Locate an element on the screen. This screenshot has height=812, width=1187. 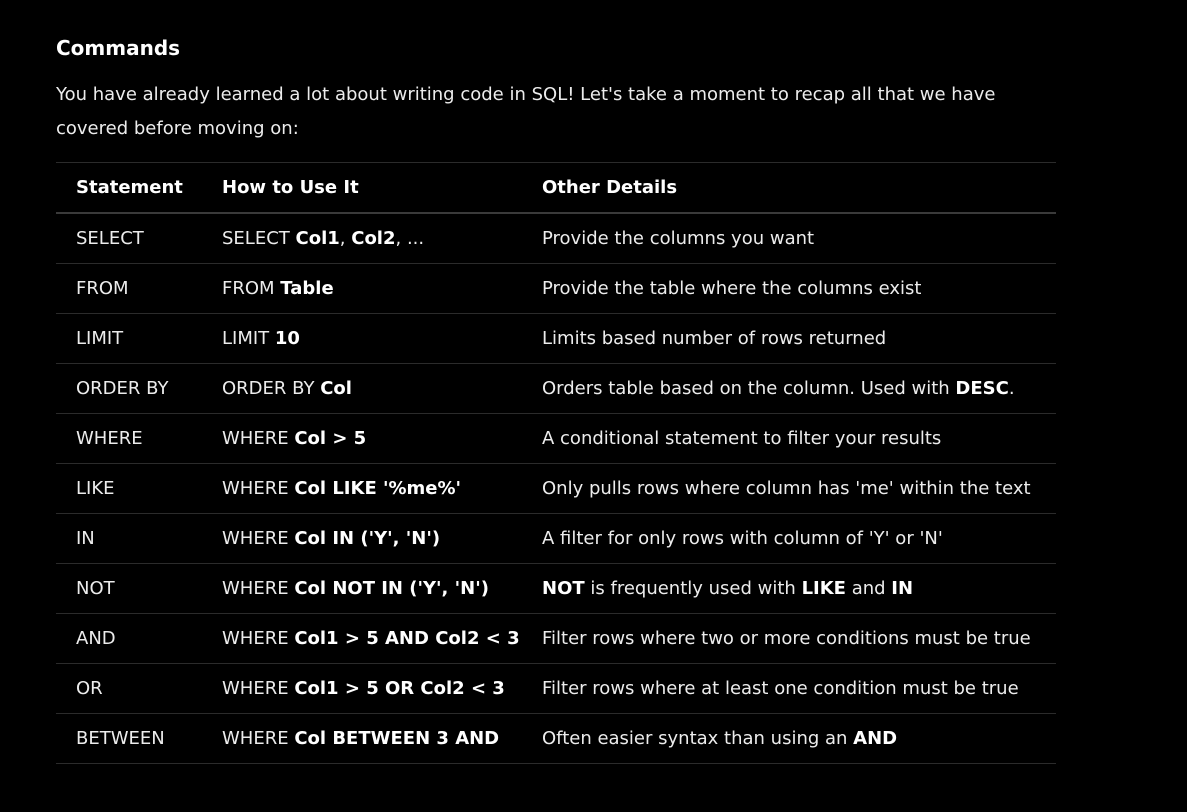
usage-cell: WHERE Col IN ('Y', 'N') is located at coordinates (362, 538).